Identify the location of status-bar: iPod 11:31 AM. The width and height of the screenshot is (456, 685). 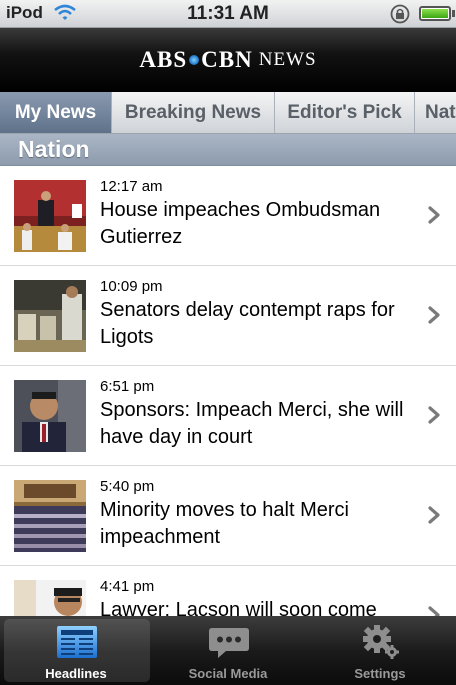
(228, 14).